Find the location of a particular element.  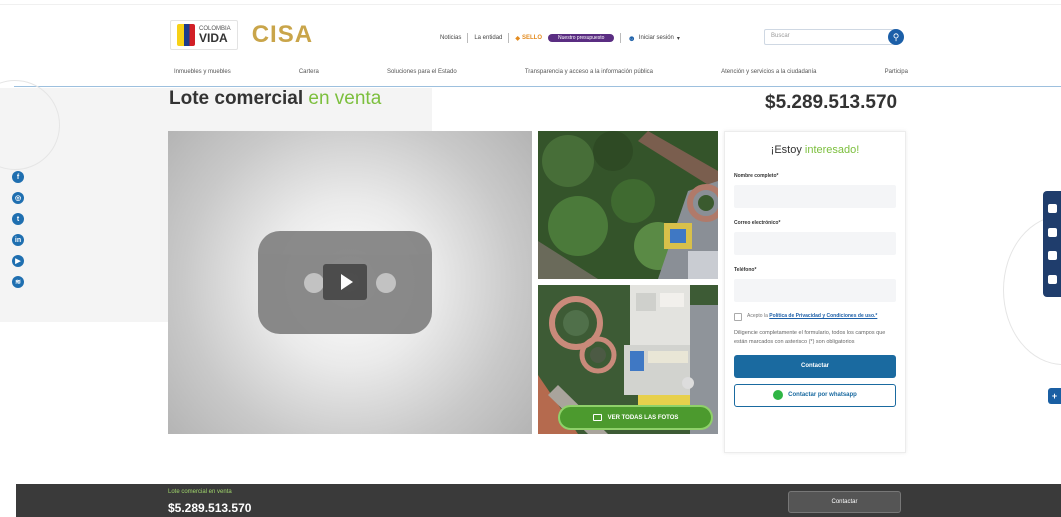

name-label: Nombre completo* is located at coordinates (756, 176).